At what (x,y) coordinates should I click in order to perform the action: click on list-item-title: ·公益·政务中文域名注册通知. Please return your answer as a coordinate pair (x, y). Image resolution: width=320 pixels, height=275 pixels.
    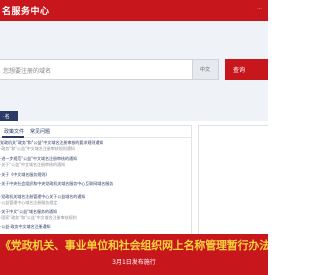
    Looking at the image, I should click on (96, 227).